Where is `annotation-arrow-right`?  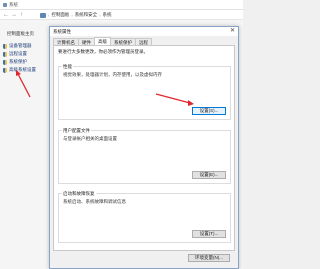 annotation-arrow-right is located at coordinates (174, 99).